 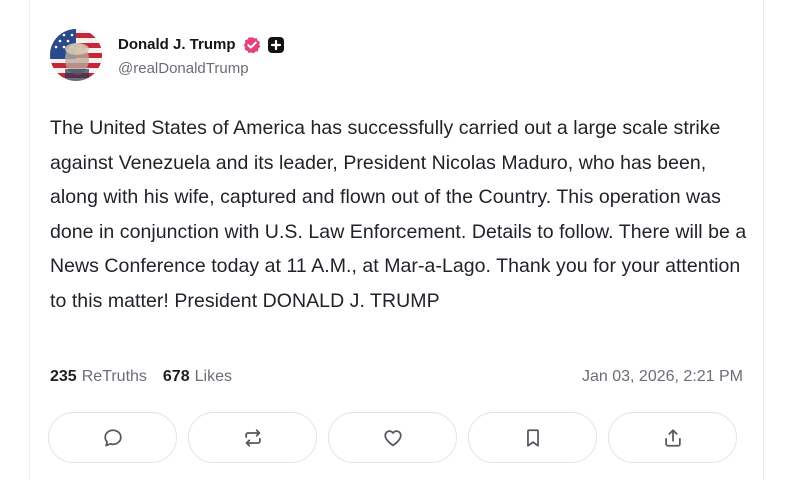 I want to click on name-row: Donald J. Trump, so click(x=201, y=45).